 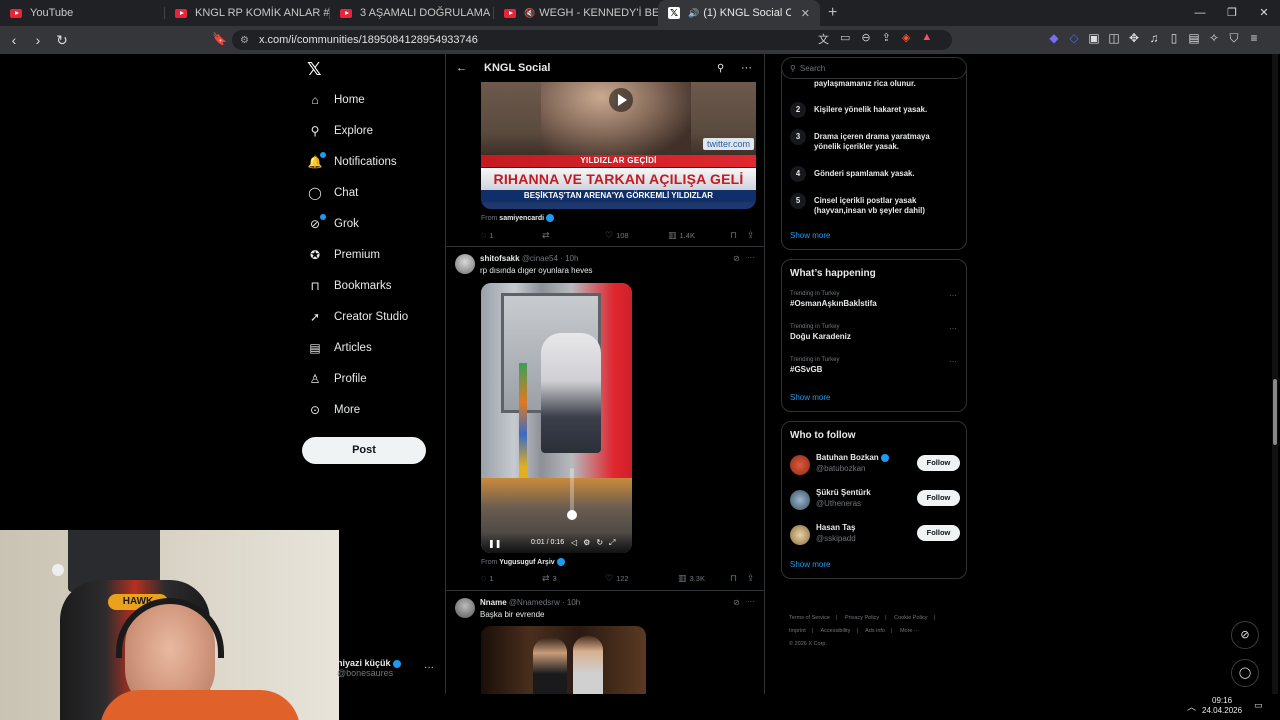 I want to click on music-icon: ♫, so click(x=1154, y=38).